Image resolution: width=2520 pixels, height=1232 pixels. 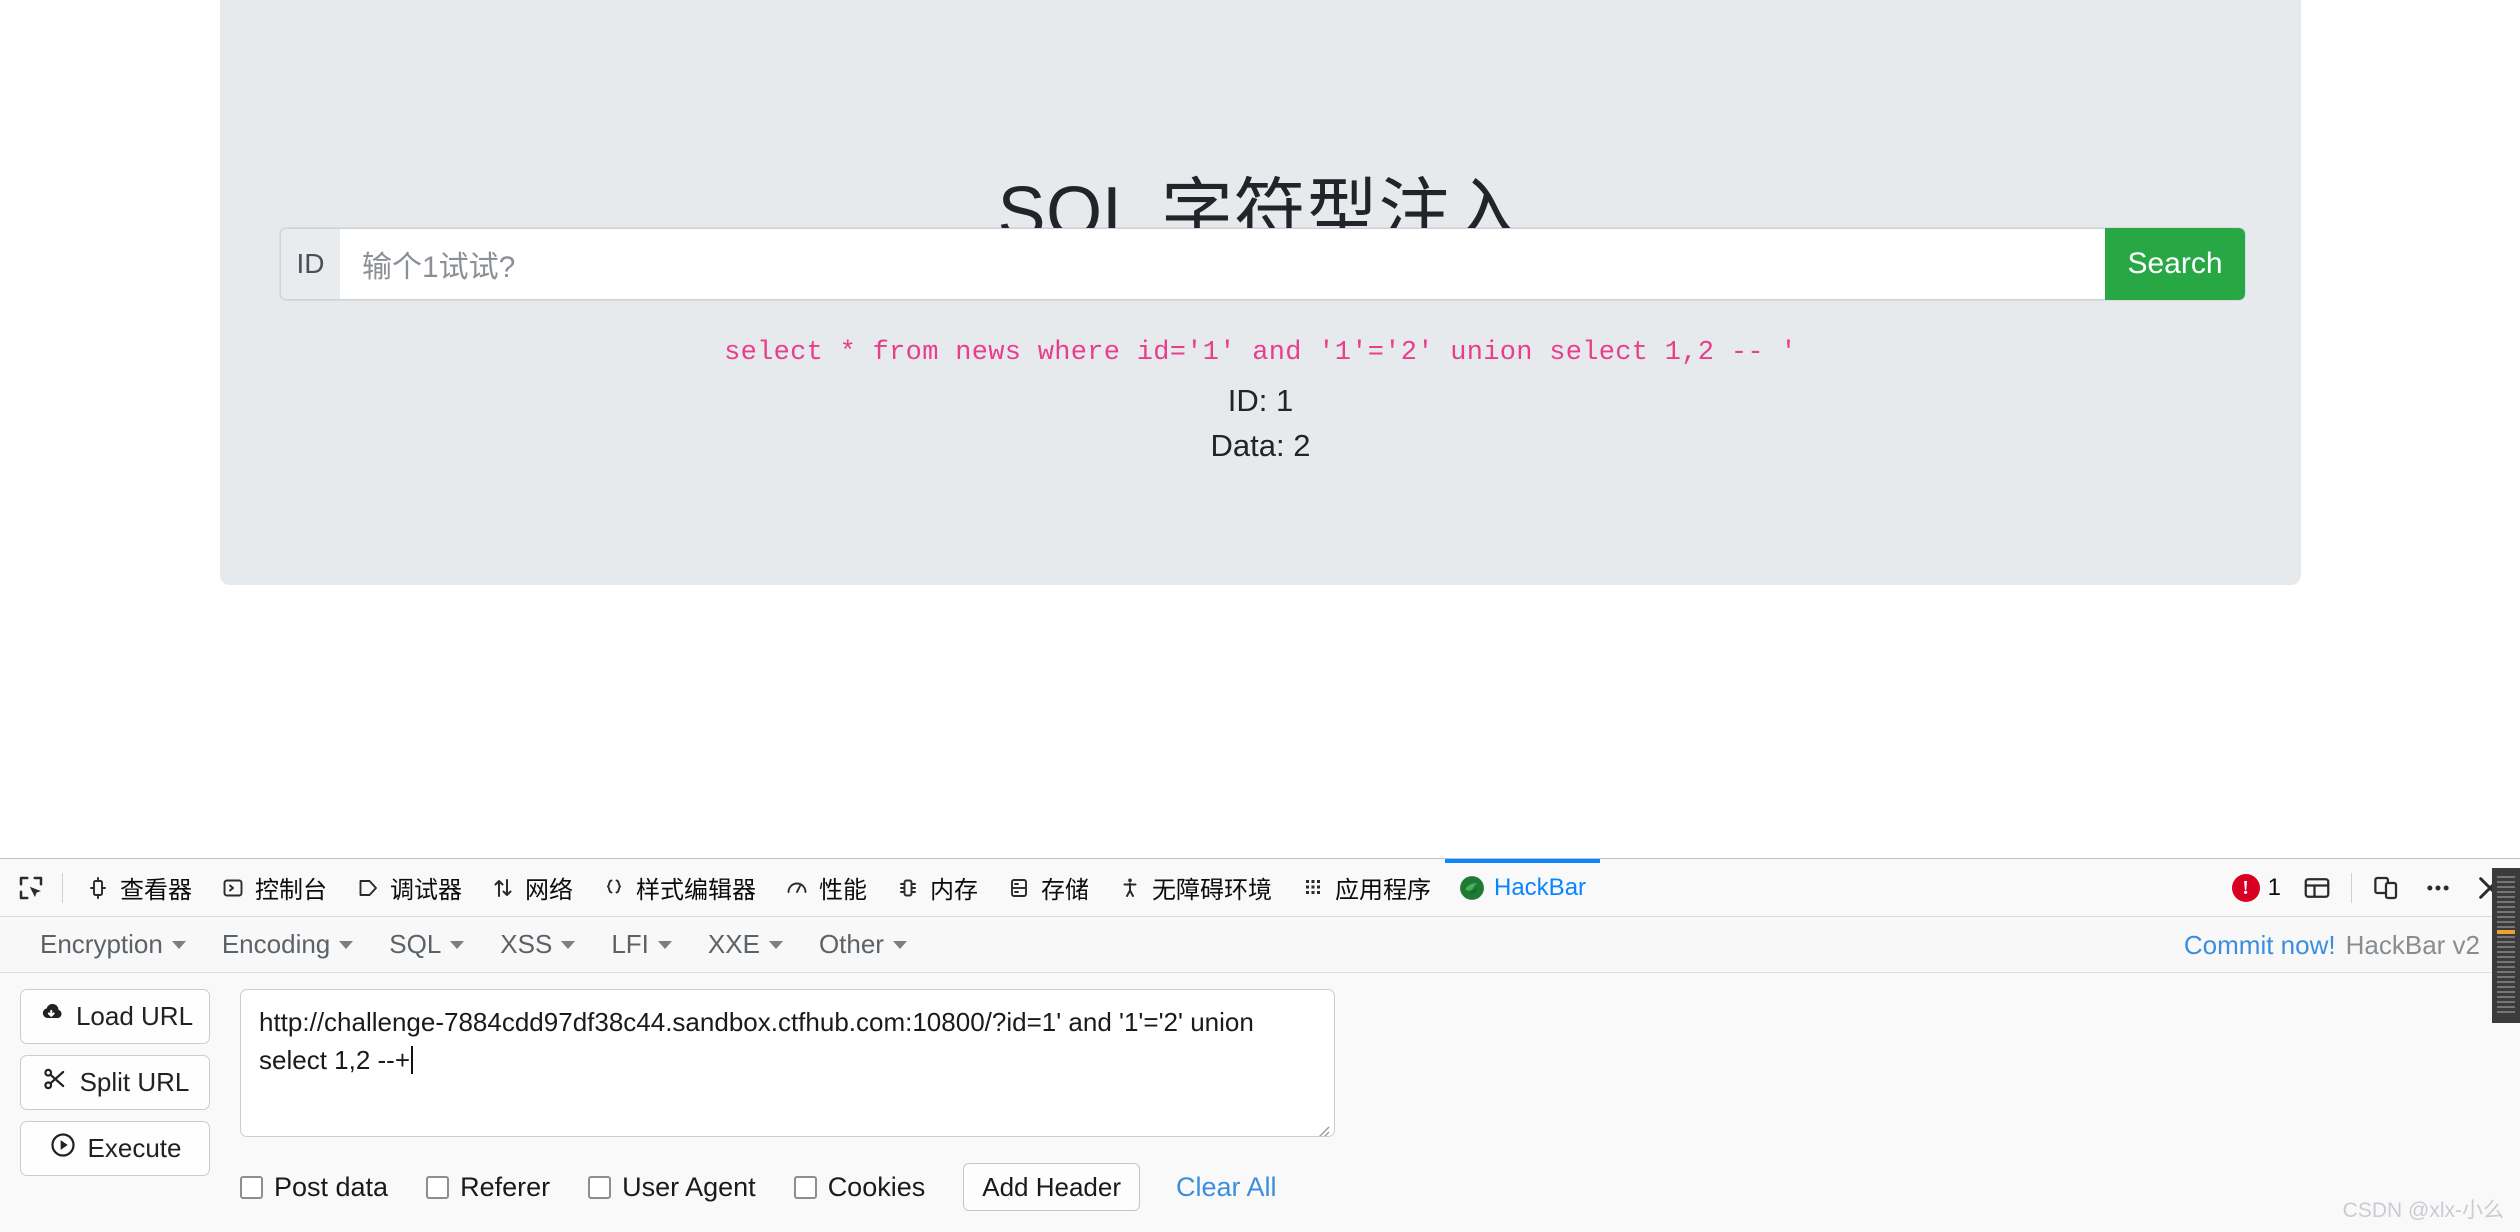 What do you see at coordinates (733, 944) in the screenshot?
I see `menu-xxe-label: XXE` at bounding box center [733, 944].